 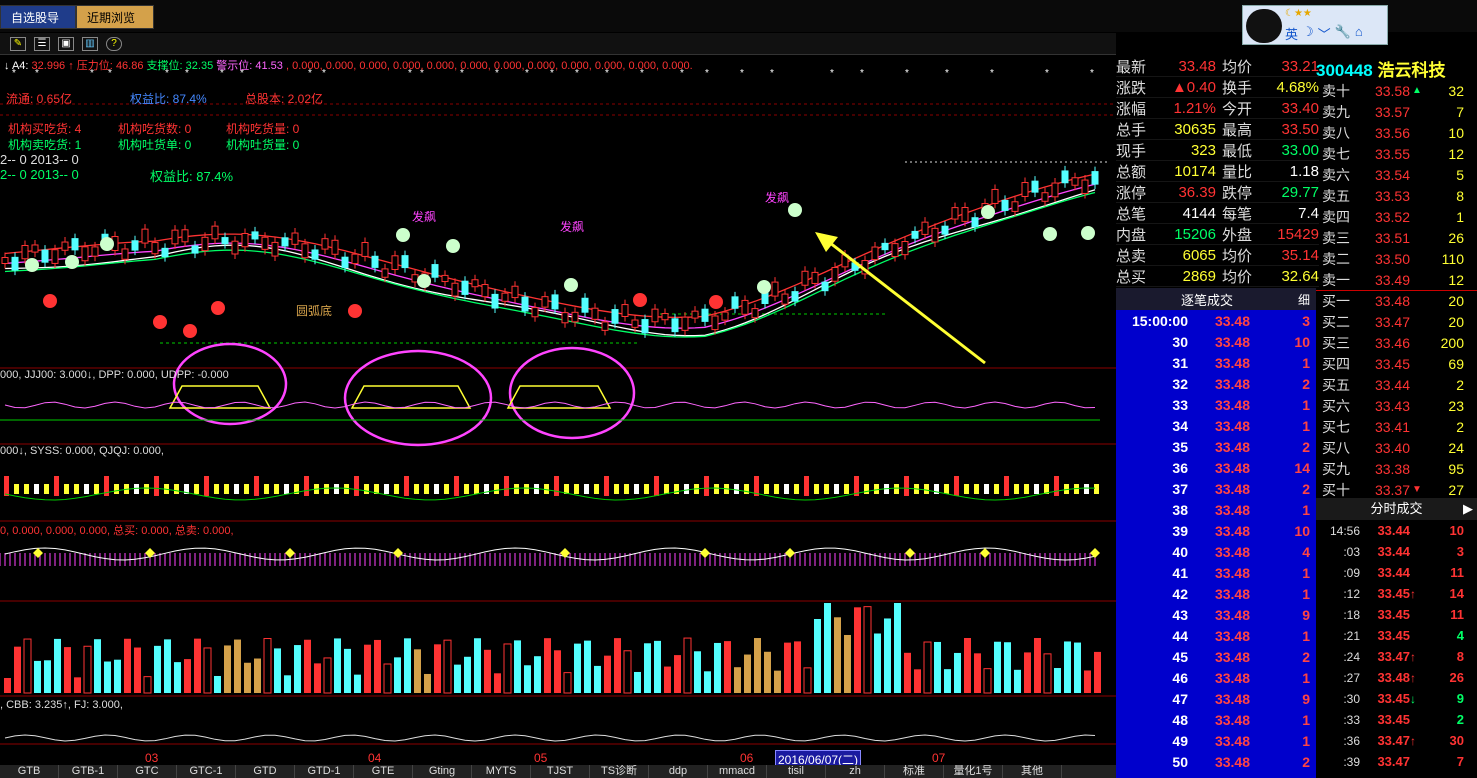 I want to click on indicator-tab: 标准, so click(x=914, y=771).